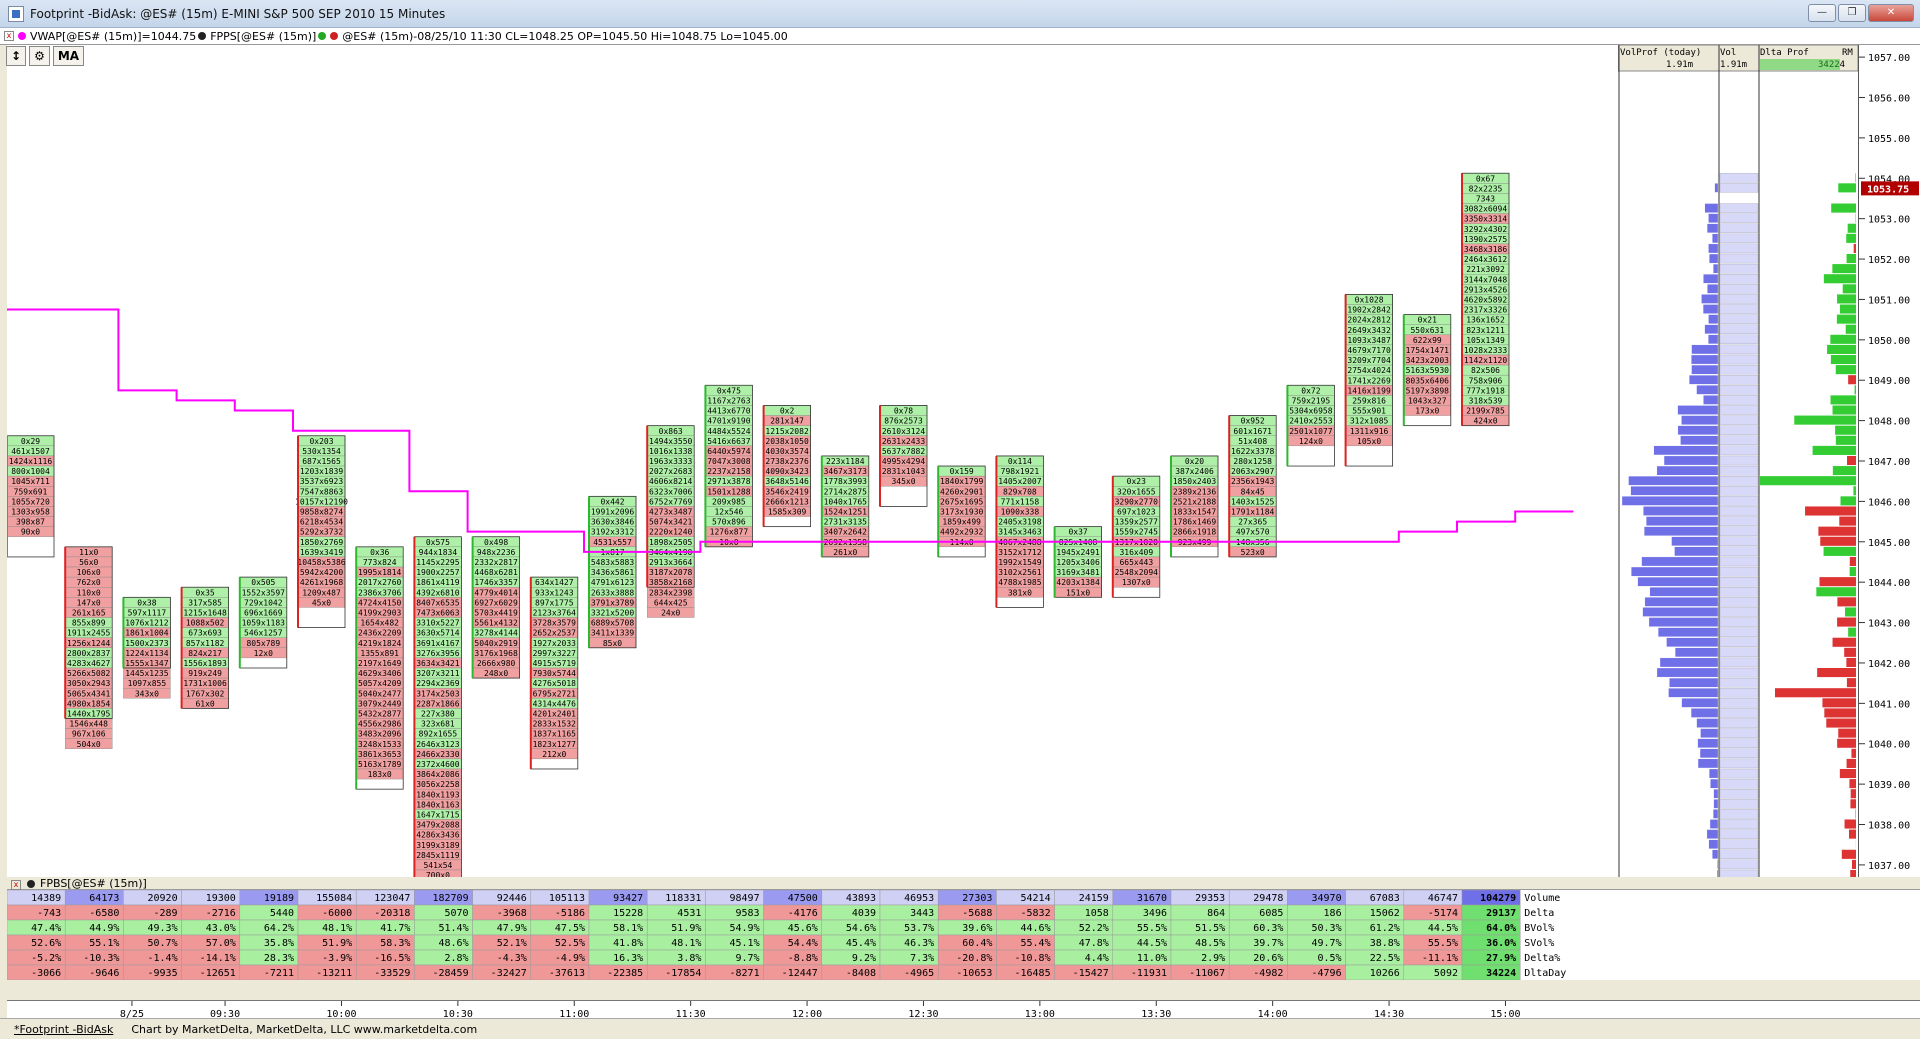 The height and width of the screenshot is (1039, 1920). What do you see at coordinates (671, 471) in the screenshot?
I see `footprint-cell-text: 2027x2683` at bounding box center [671, 471].